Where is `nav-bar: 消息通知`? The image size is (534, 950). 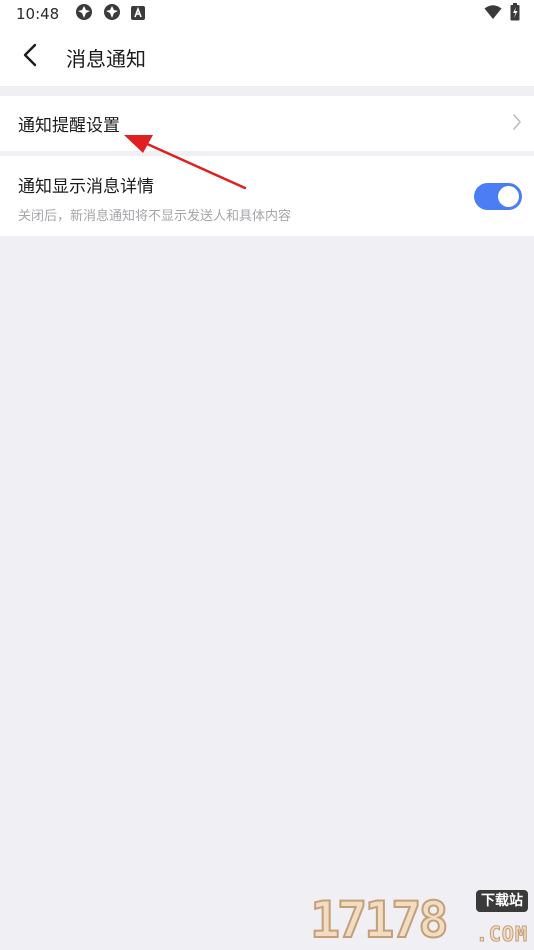 nav-bar: 消息通知 is located at coordinates (267, 57).